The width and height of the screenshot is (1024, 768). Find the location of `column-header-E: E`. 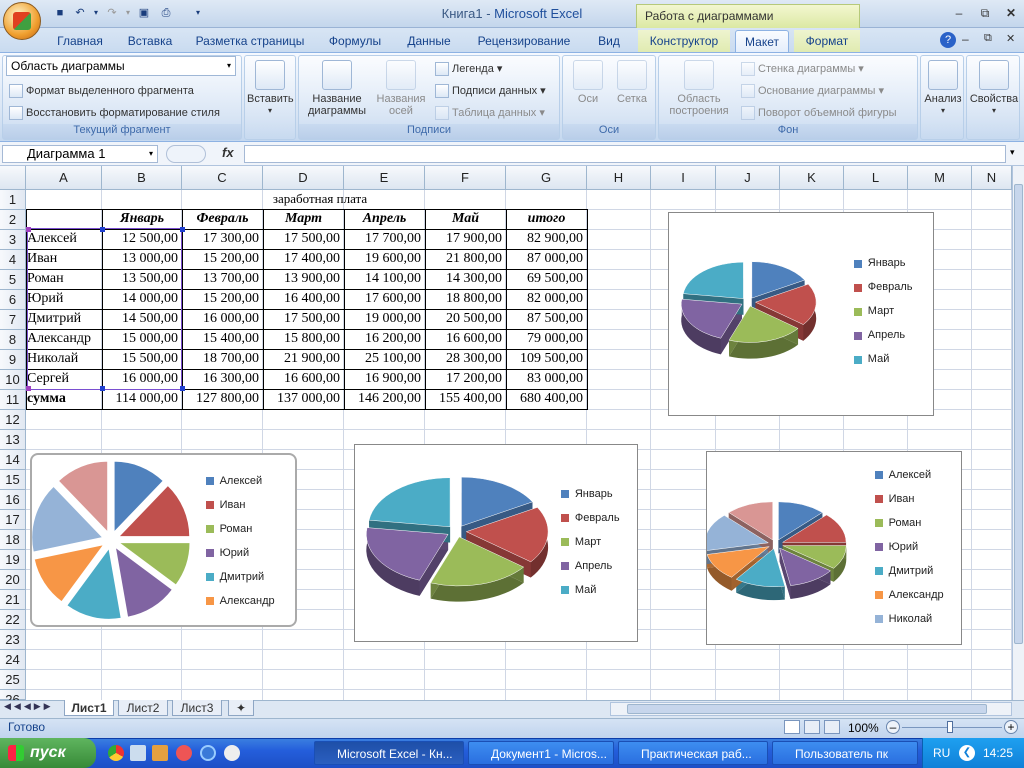

column-header-E: E is located at coordinates (384, 178).